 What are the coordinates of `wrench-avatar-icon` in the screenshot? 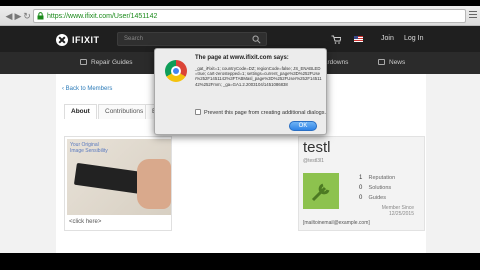 It's located at (320, 192).